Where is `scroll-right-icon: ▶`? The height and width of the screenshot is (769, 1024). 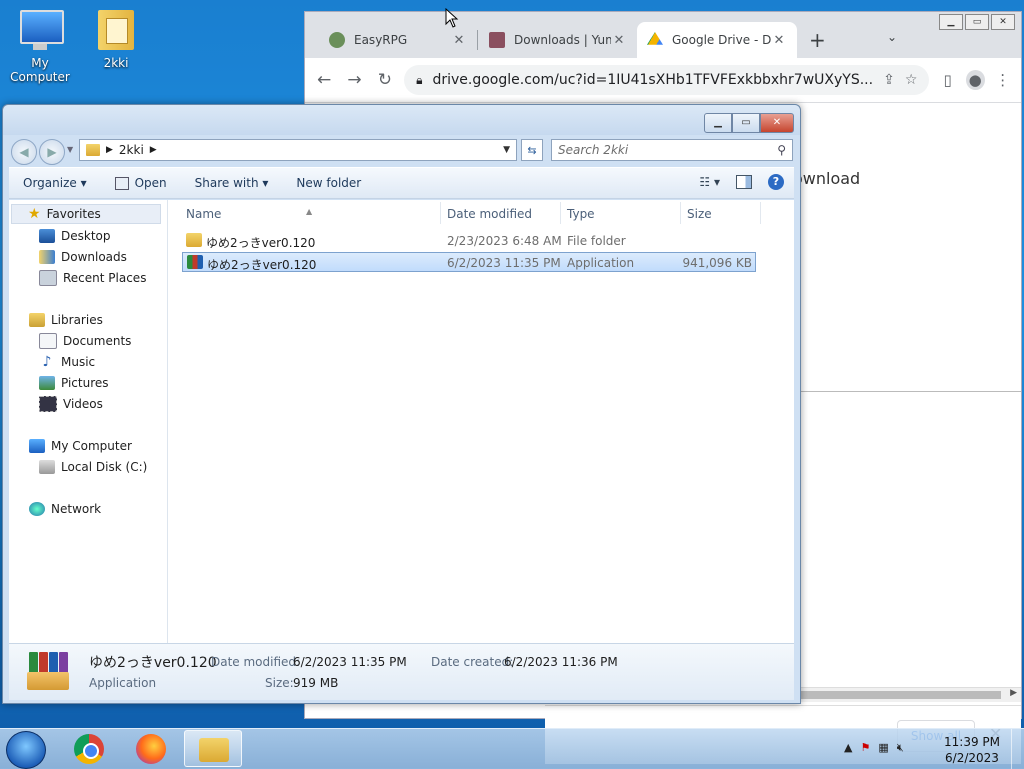 scroll-right-icon: ▶ is located at coordinates (1013, 693).